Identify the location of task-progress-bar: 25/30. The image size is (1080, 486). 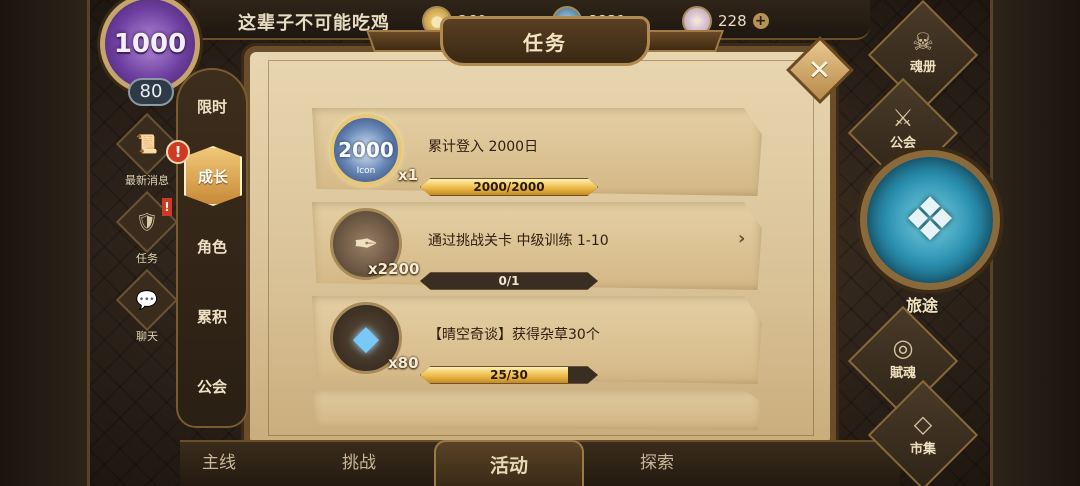
(509, 375).